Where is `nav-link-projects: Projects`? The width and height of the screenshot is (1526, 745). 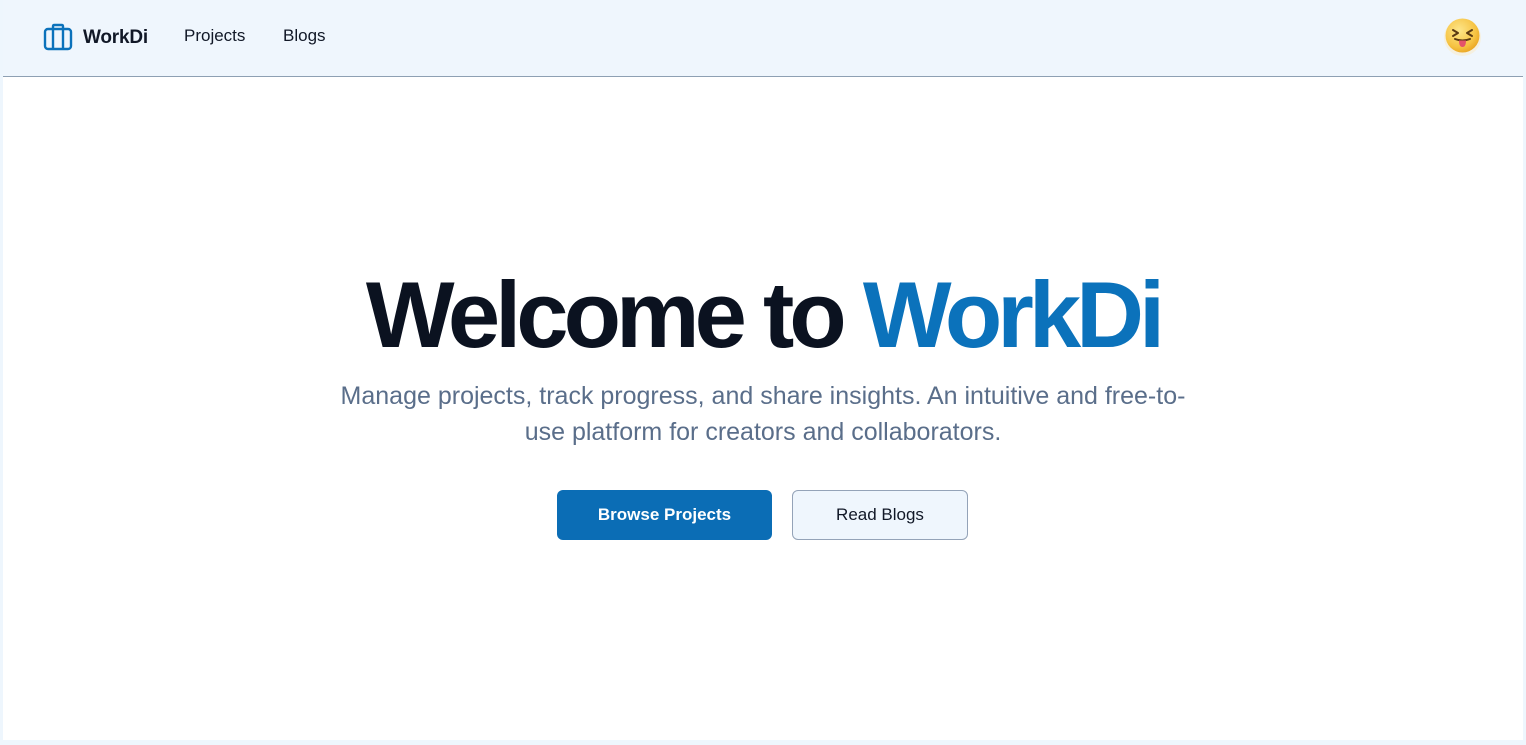 nav-link-projects: Projects is located at coordinates (214, 36).